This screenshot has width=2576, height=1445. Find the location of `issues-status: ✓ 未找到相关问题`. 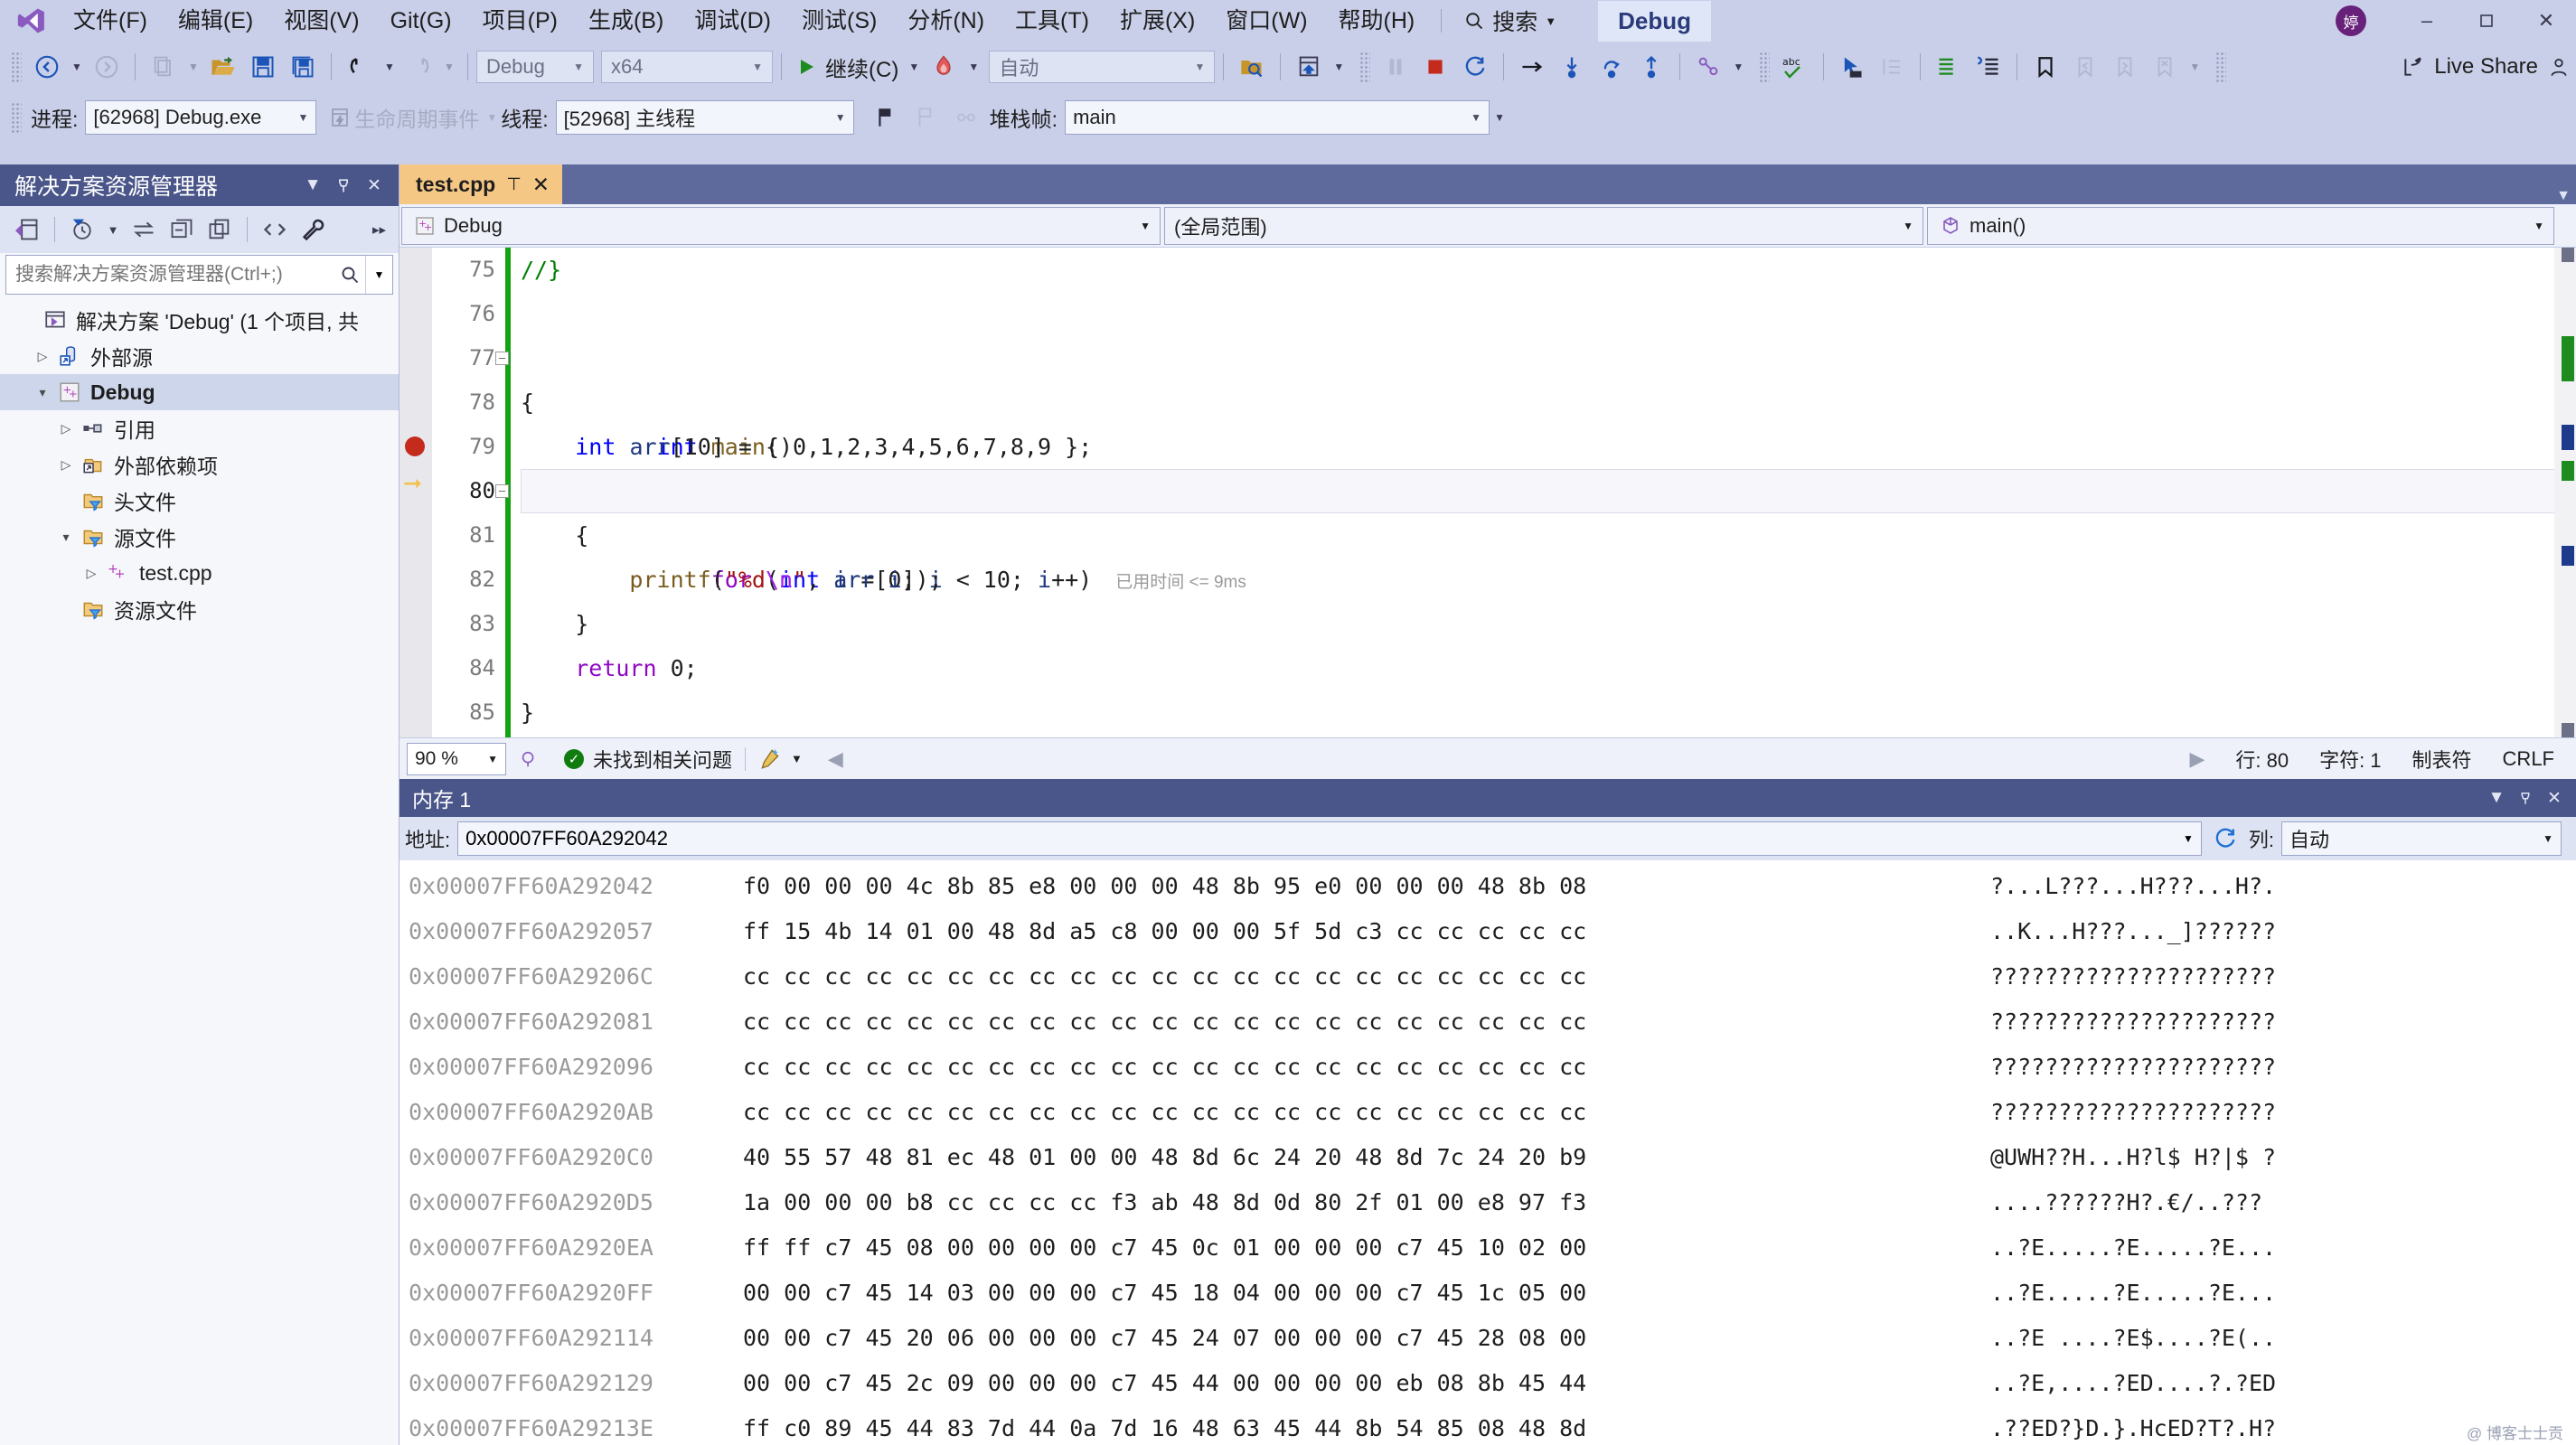

issues-status: ✓ 未找到相关问题 is located at coordinates (648, 759).